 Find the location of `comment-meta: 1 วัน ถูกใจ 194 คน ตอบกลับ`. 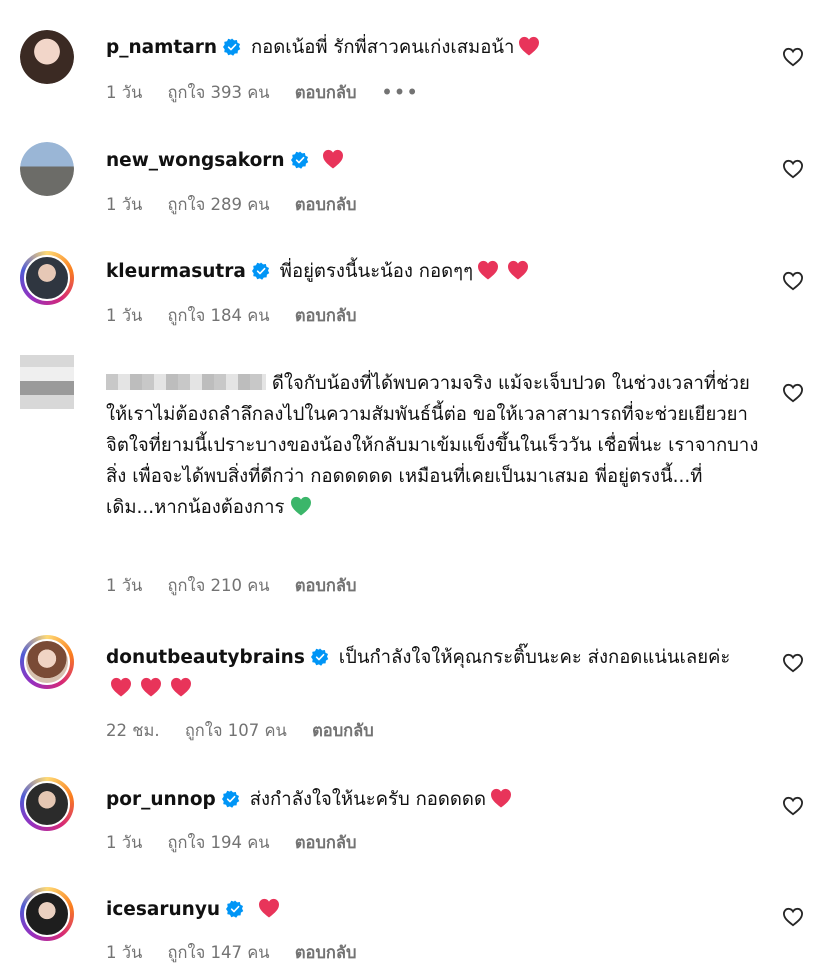

comment-meta: 1 วัน ถูกใจ 194 คน ตอบกลับ is located at coordinates (241, 843).